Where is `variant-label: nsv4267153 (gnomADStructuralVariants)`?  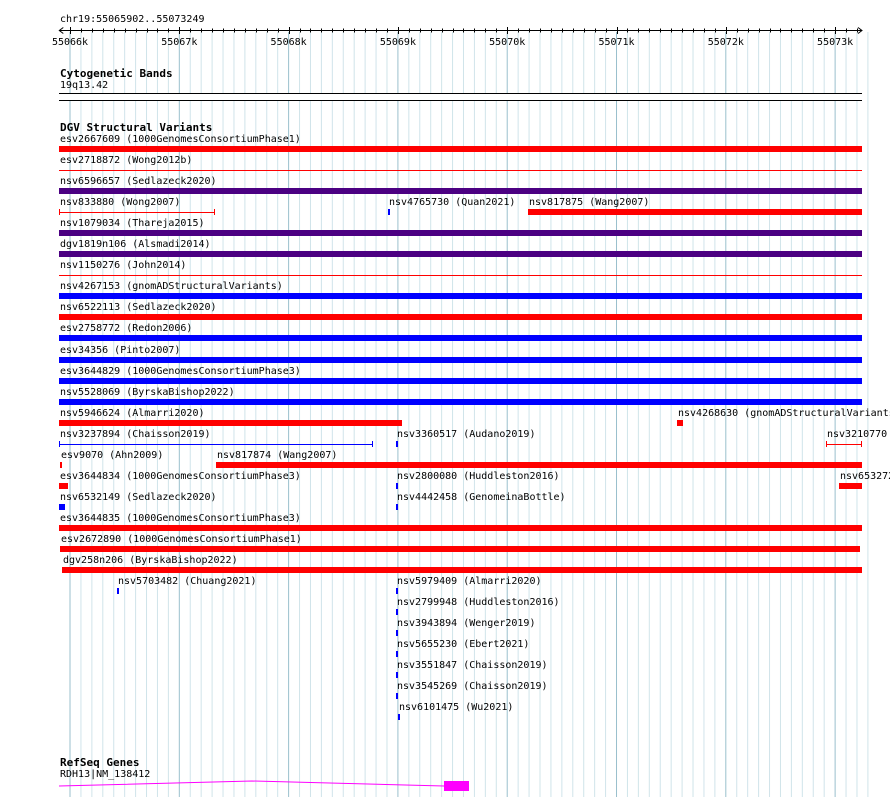
variant-label: nsv4267153 (gnomADStructuralVariants) is located at coordinates (171, 287).